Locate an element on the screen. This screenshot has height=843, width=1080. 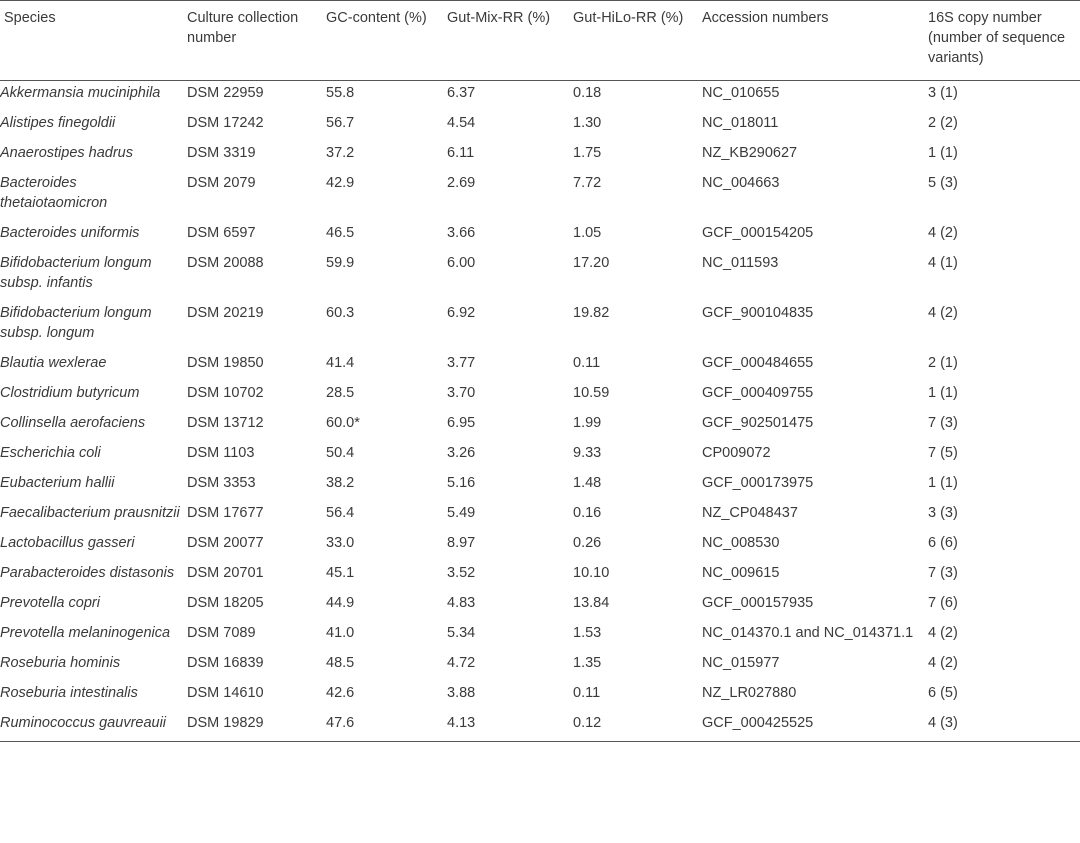
species-name: Akkermansia muciniphila is located at coordinates (80, 93).